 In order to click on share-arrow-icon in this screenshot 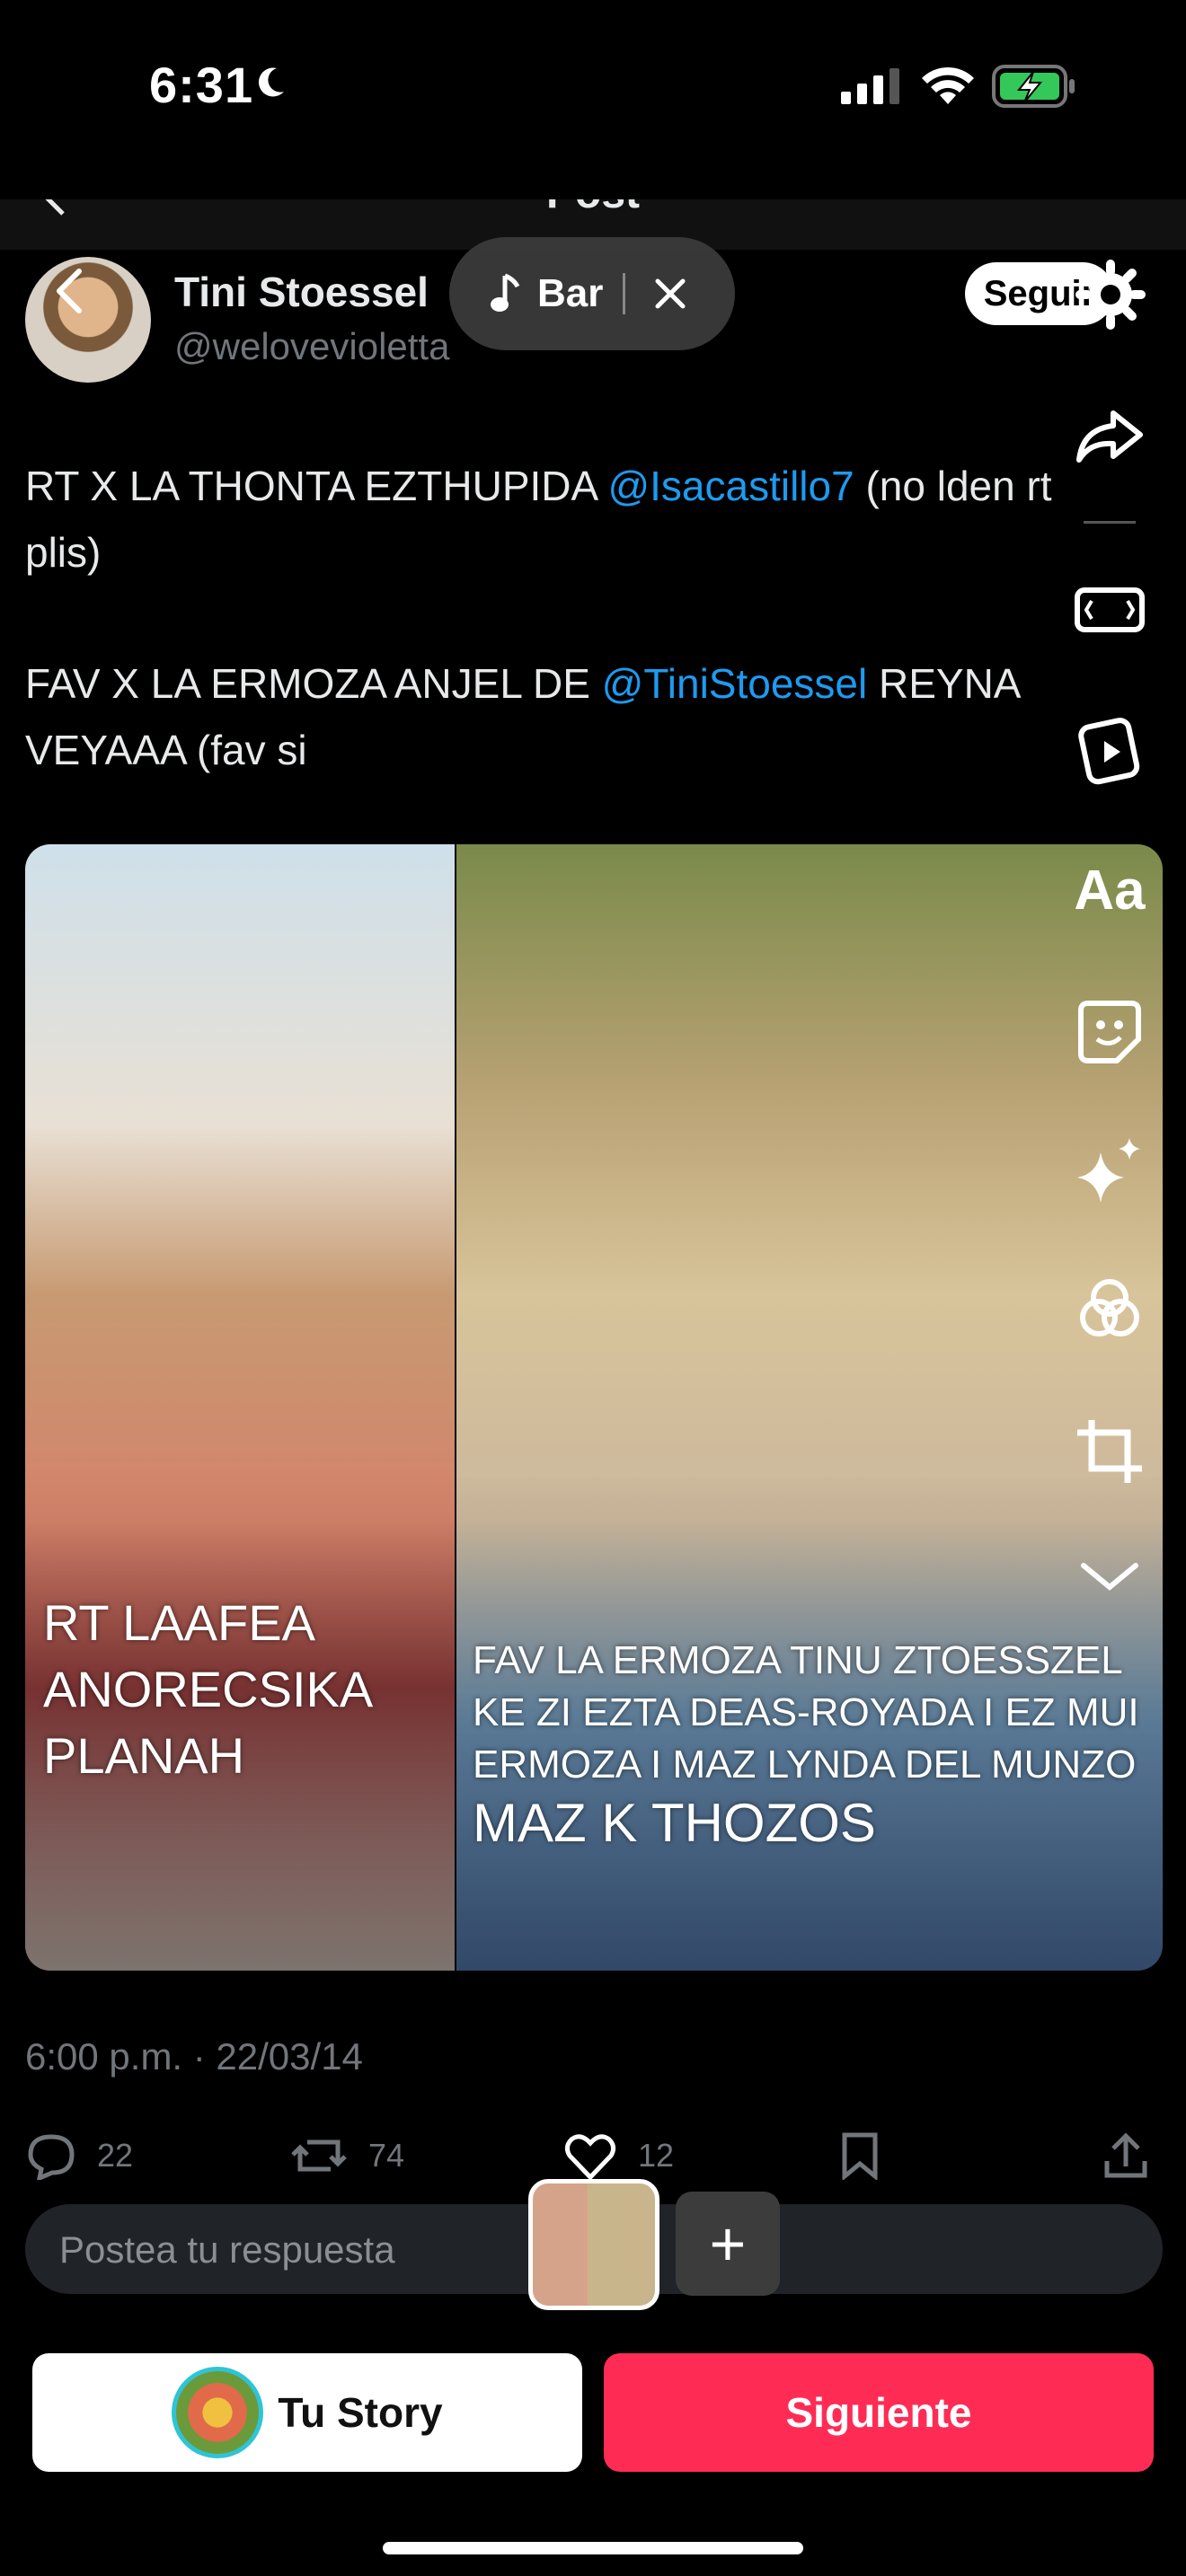, I will do `click(1109, 435)`.